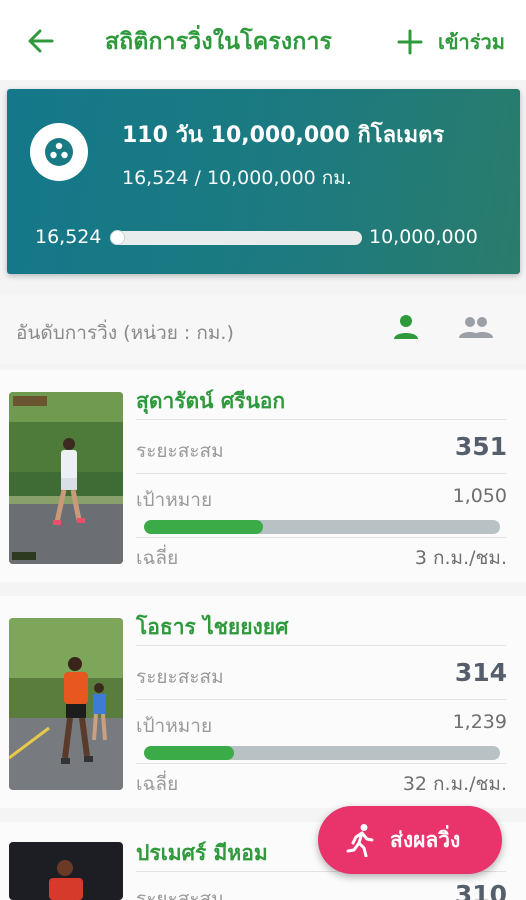 The image size is (526, 900). What do you see at coordinates (125, 333) in the screenshot?
I see `ranking-label: อันดับการวิ่ง (หน่วย : กม.)` at bounding box center [125, 333].